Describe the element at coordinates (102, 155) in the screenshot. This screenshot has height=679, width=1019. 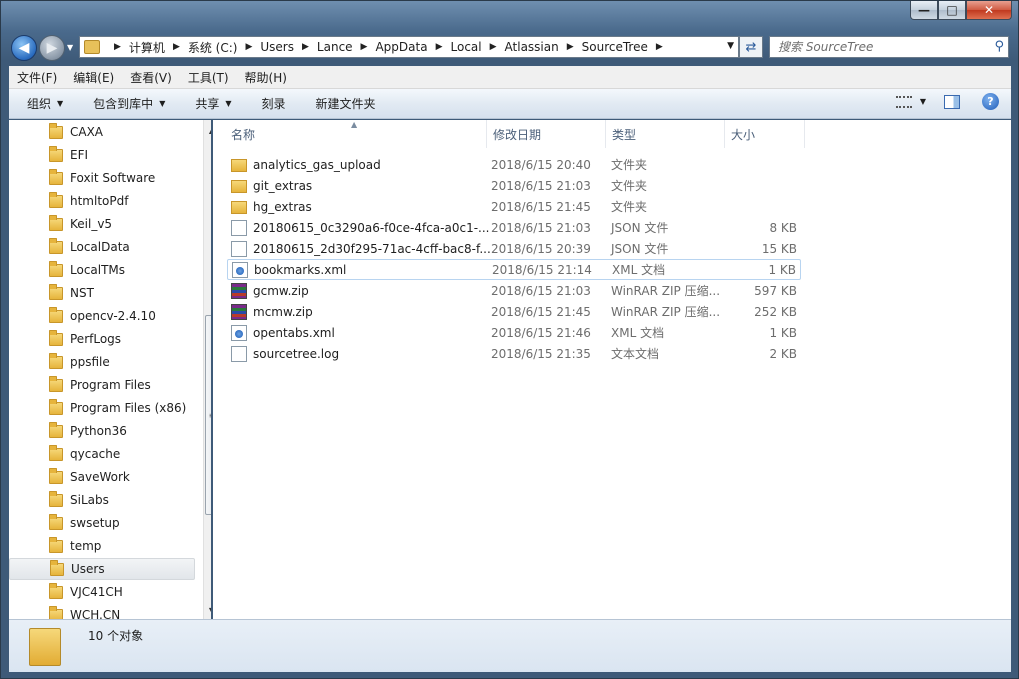
I see `tree-item: EFI` at that location.